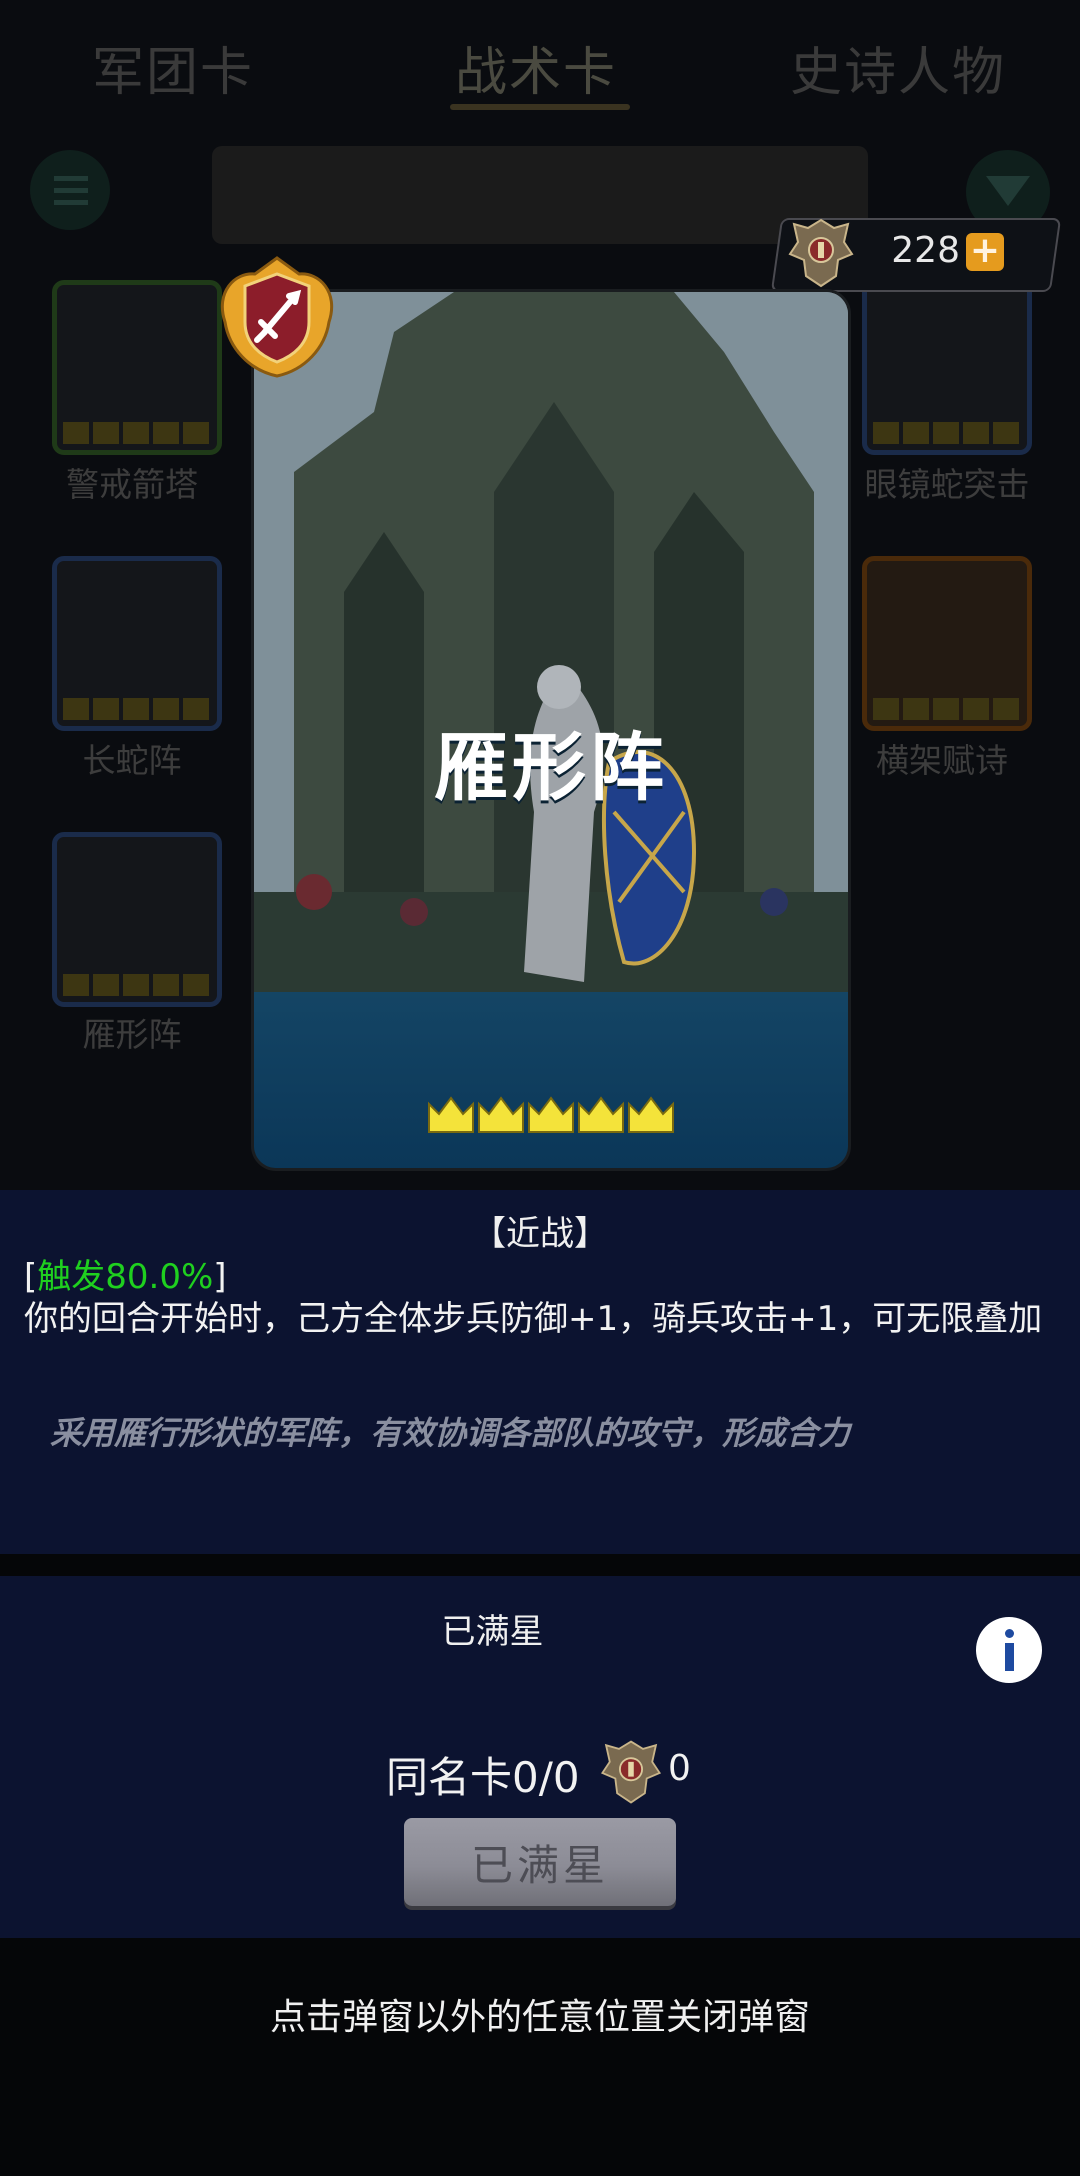 This screenshot has width=1080, height=2176. What do you see at coordinates (947, 484) in the screenshot?
I see `card-thumb-label: 眼镜蛇突击` at bounding box center [947, 484].